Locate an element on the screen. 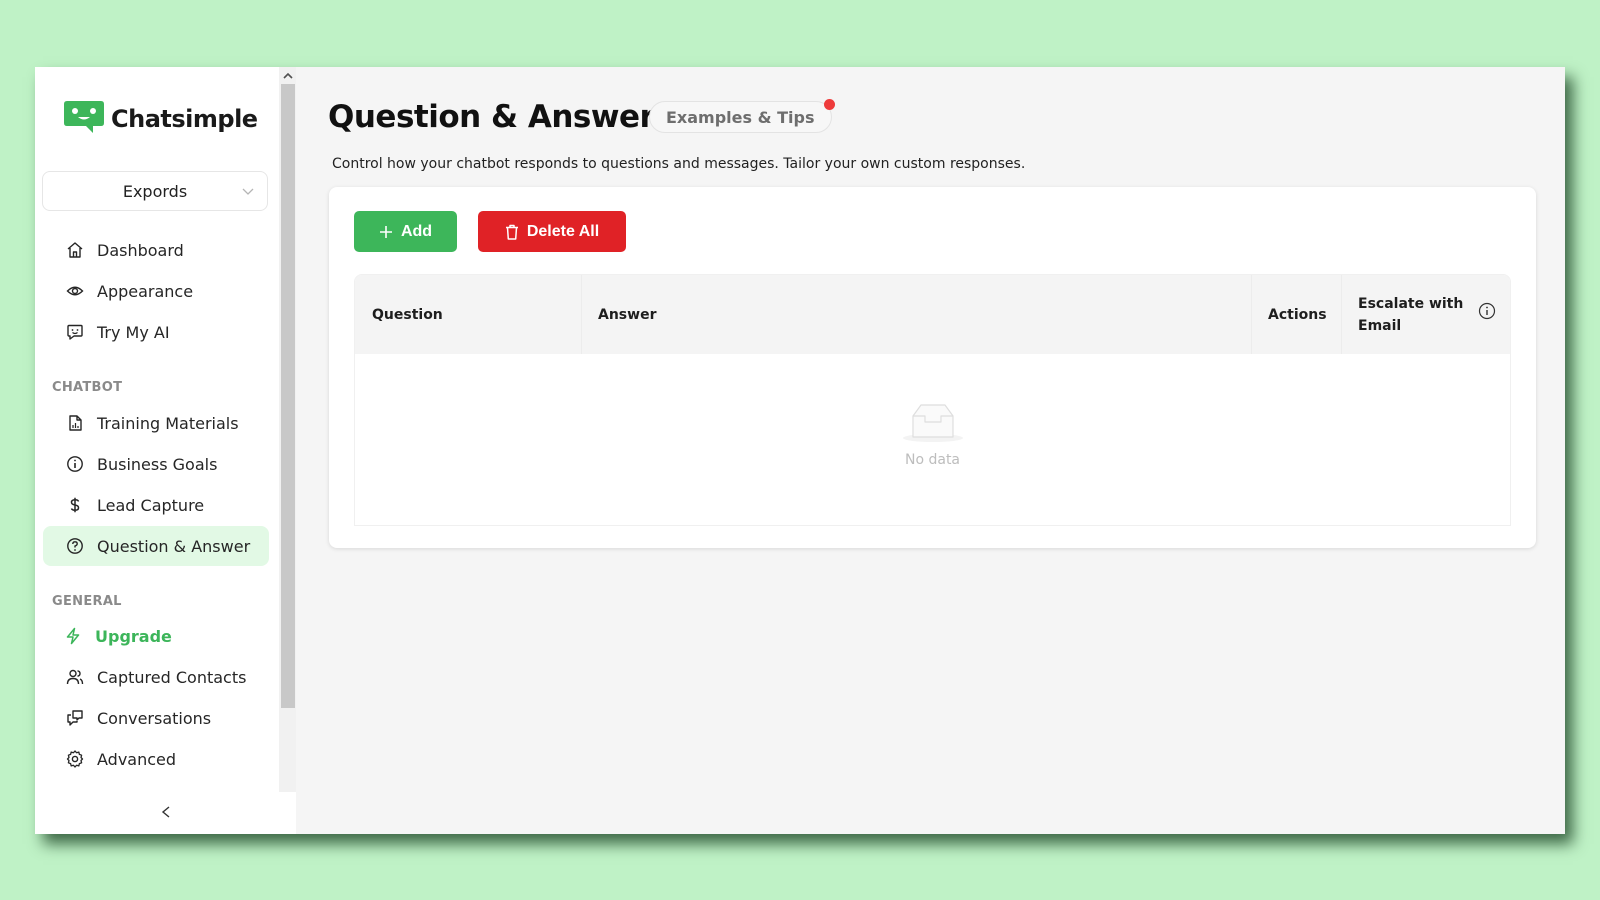 The height and width of the screenshot is (900, 1600). delete-all-button-label: Delete All is located at coordinates (563, 231).